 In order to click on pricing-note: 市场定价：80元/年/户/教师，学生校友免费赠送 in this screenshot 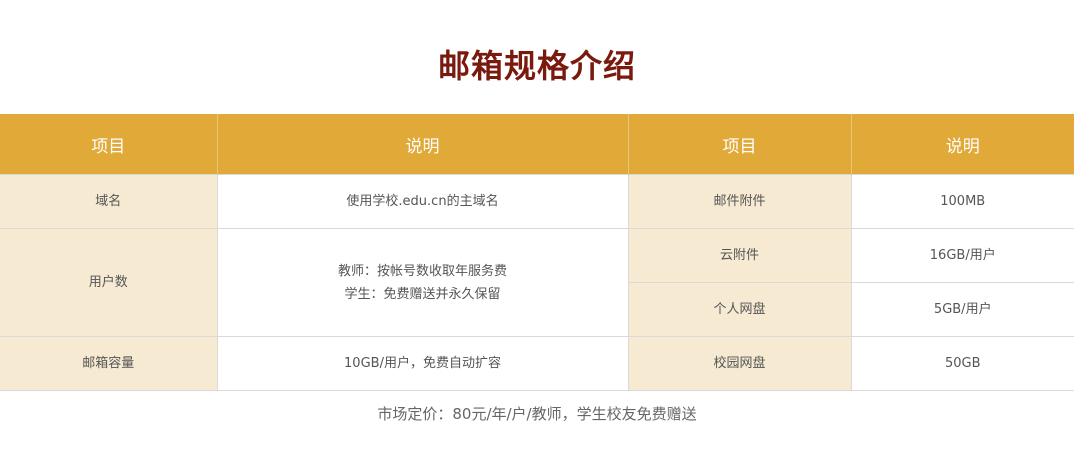, I will do `click(537, 414)`.